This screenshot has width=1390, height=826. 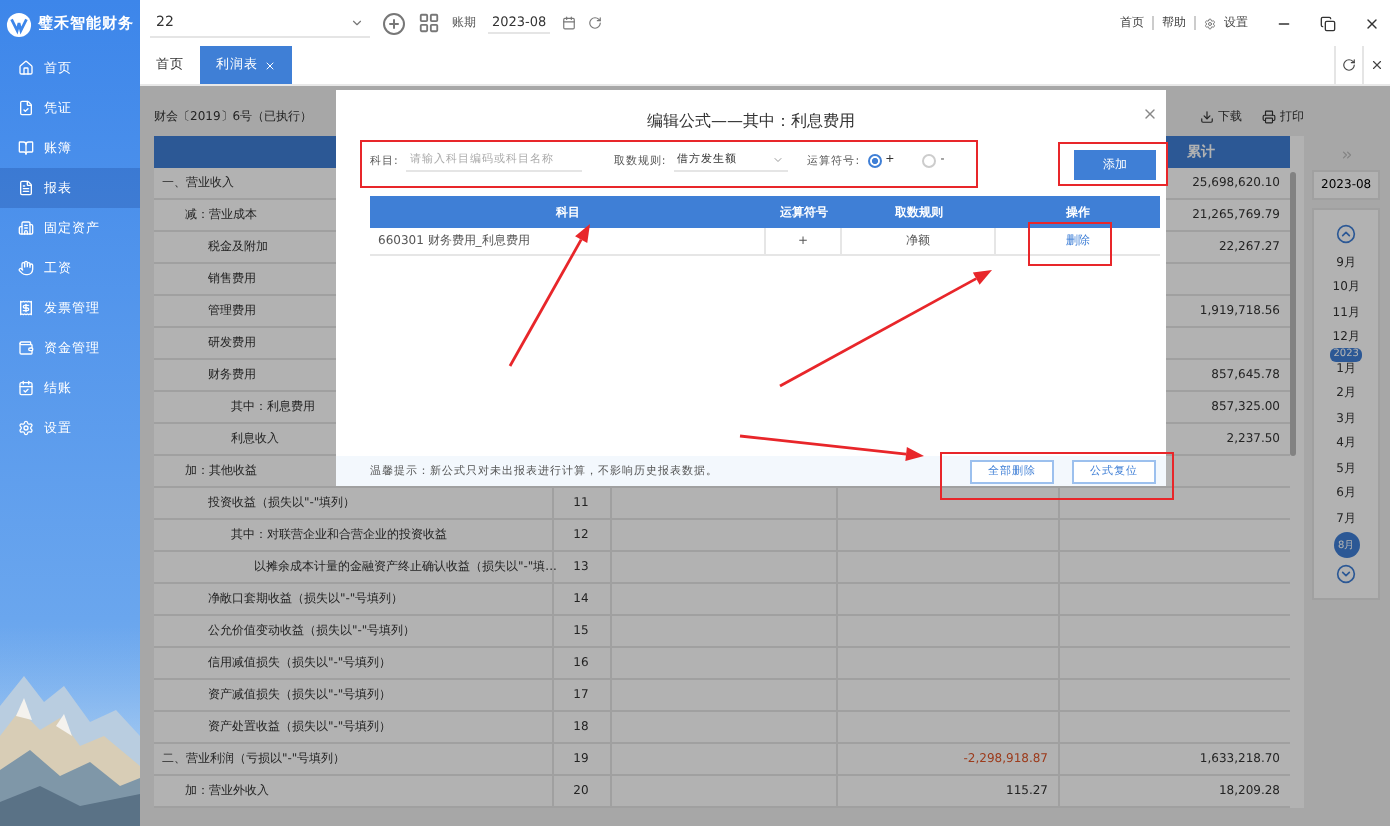 What do you see at coordinates (751, 120) in the screenshot?
I see `dialog-title: 编辑公式——其中：利息费用` at bounding box center [751, 120].